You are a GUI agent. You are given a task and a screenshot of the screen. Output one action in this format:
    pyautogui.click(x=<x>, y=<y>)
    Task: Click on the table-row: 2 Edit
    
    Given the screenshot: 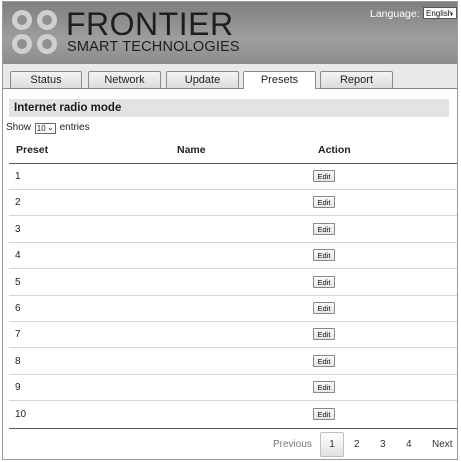 What is the action you would take?
    pyautogui.click(x=233, y=203)
    